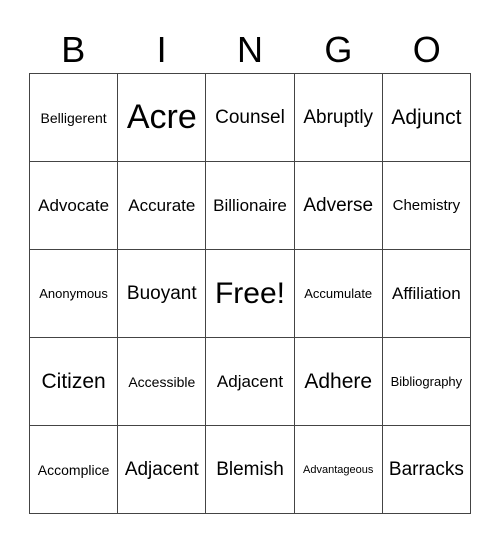  I want to click on header-letter-i: I, so click(161, 49).